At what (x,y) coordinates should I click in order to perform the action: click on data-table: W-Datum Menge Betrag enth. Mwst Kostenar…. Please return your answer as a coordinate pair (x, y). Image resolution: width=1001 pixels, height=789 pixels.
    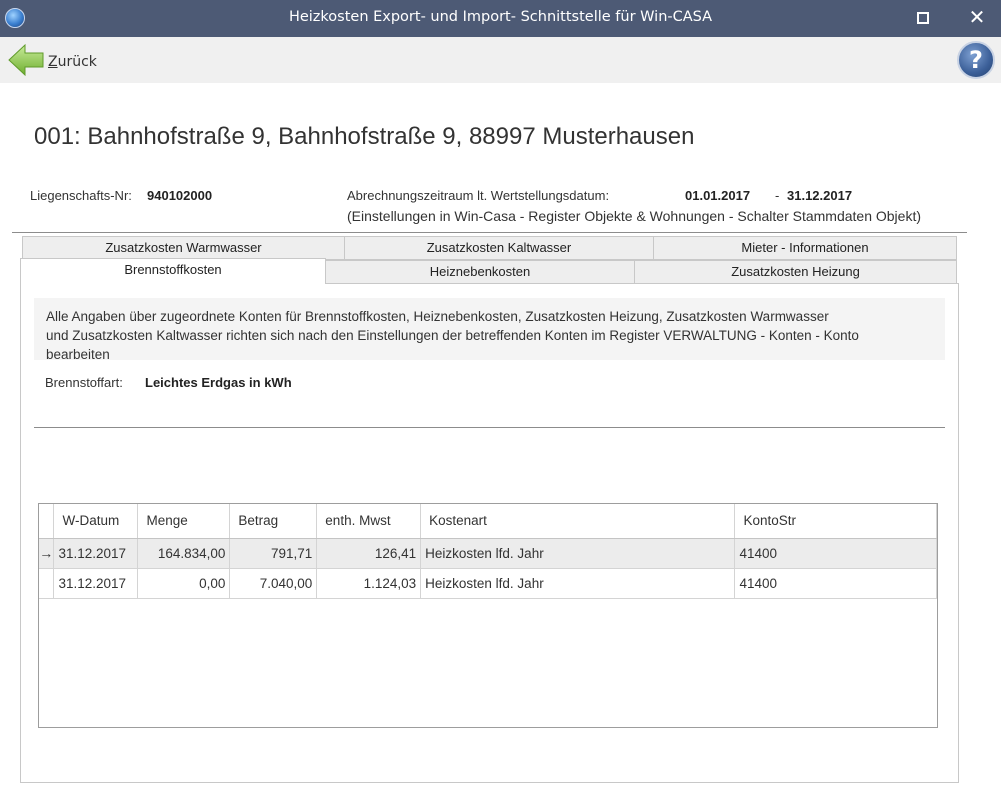
    Looking at the image, I should click on (488, 551).